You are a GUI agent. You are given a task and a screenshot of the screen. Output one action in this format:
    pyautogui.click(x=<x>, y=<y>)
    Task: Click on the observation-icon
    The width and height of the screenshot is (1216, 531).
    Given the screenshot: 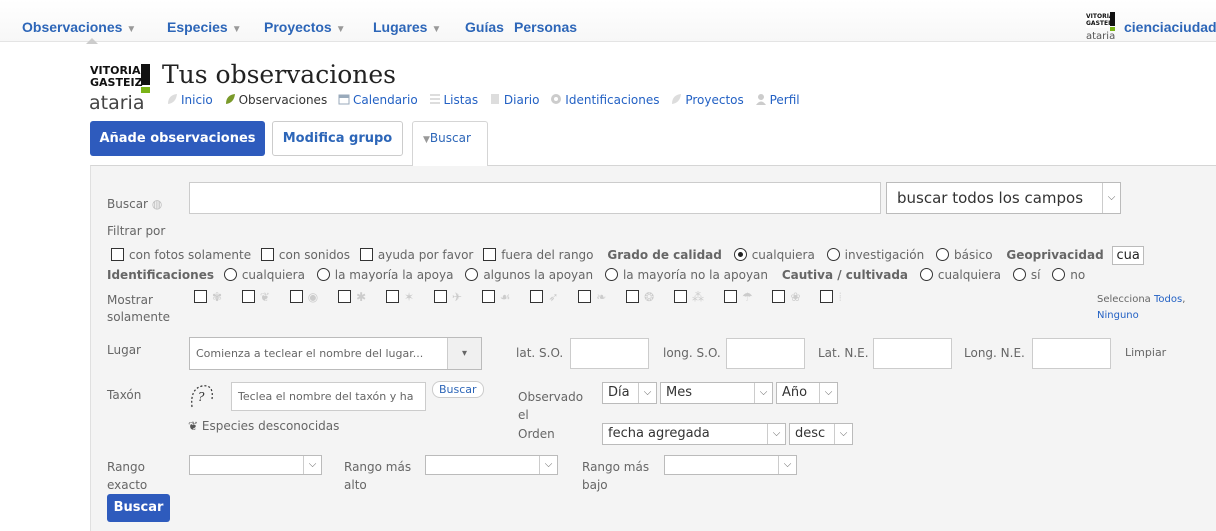 What is the action you would take?
    pyautogui.click(x=230, y=99)
    